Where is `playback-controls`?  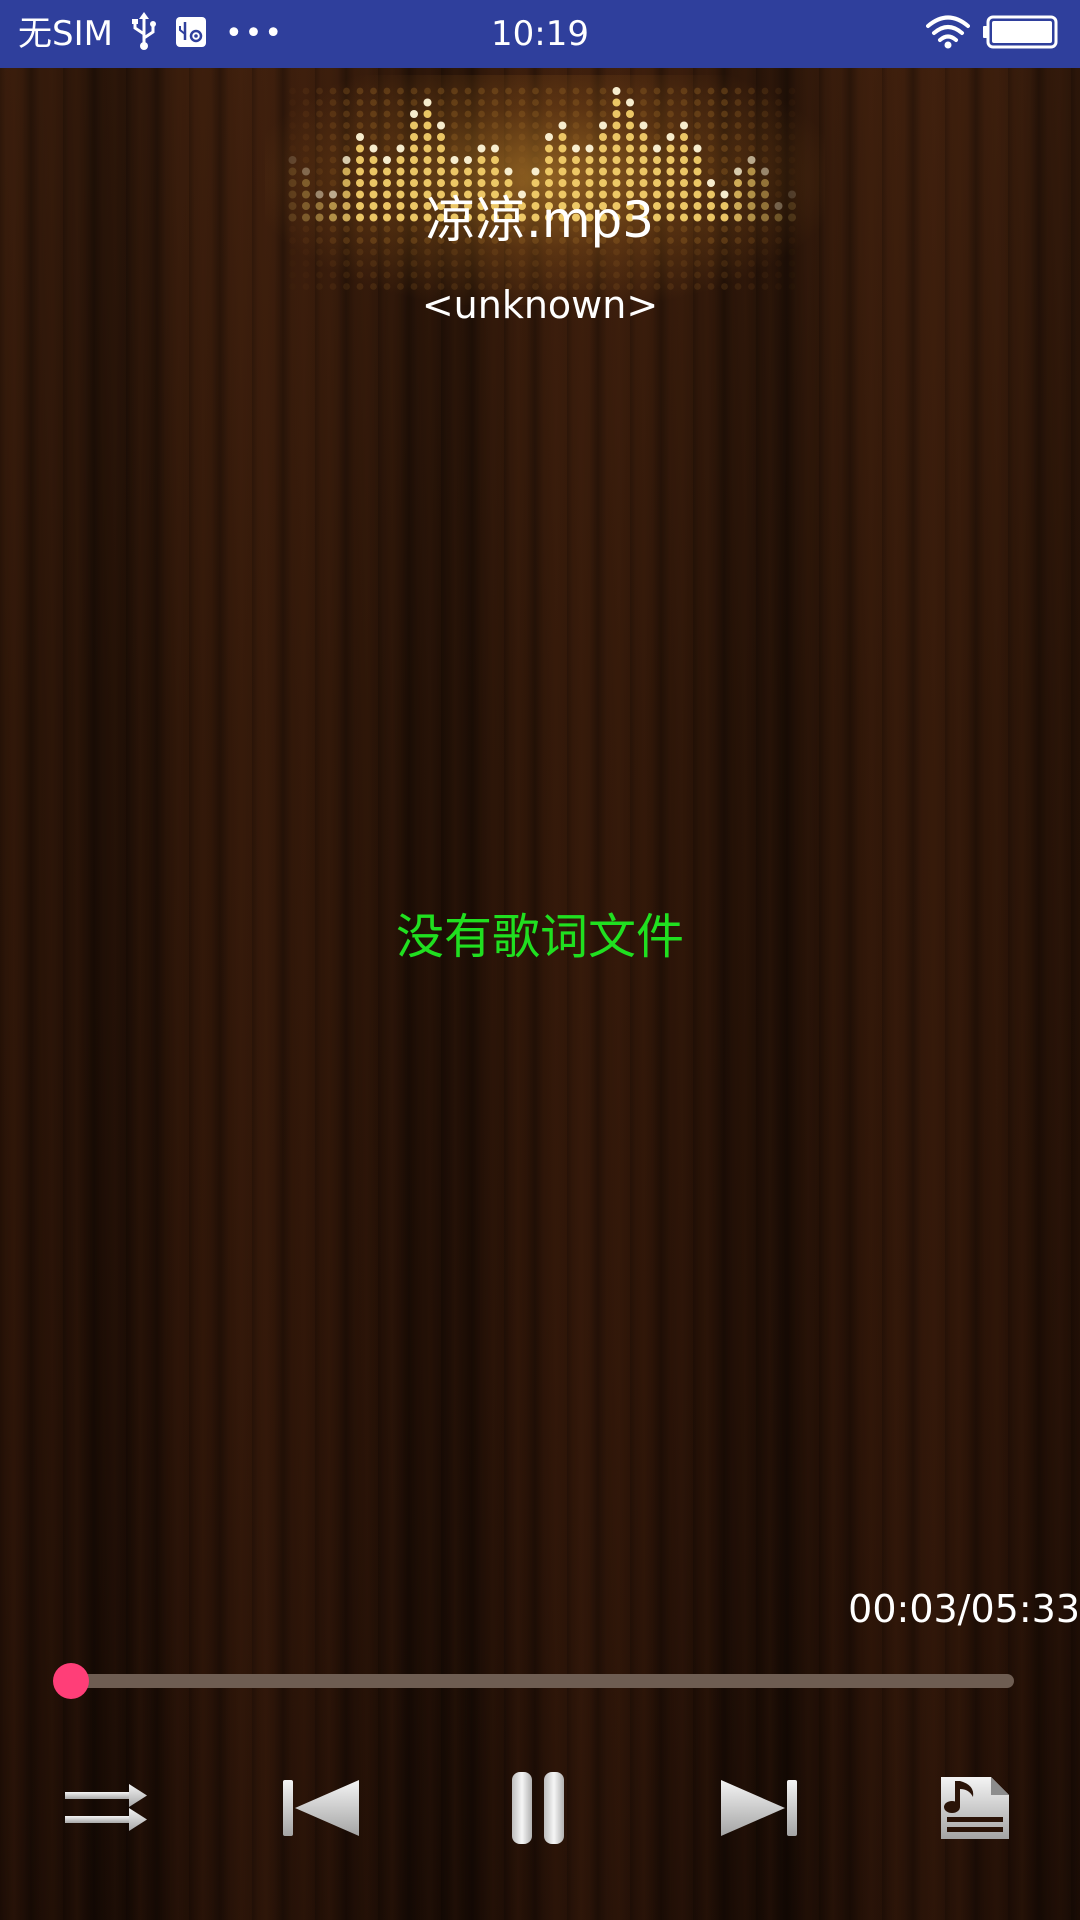
playback-controls is located at coordinates (540, 1810).